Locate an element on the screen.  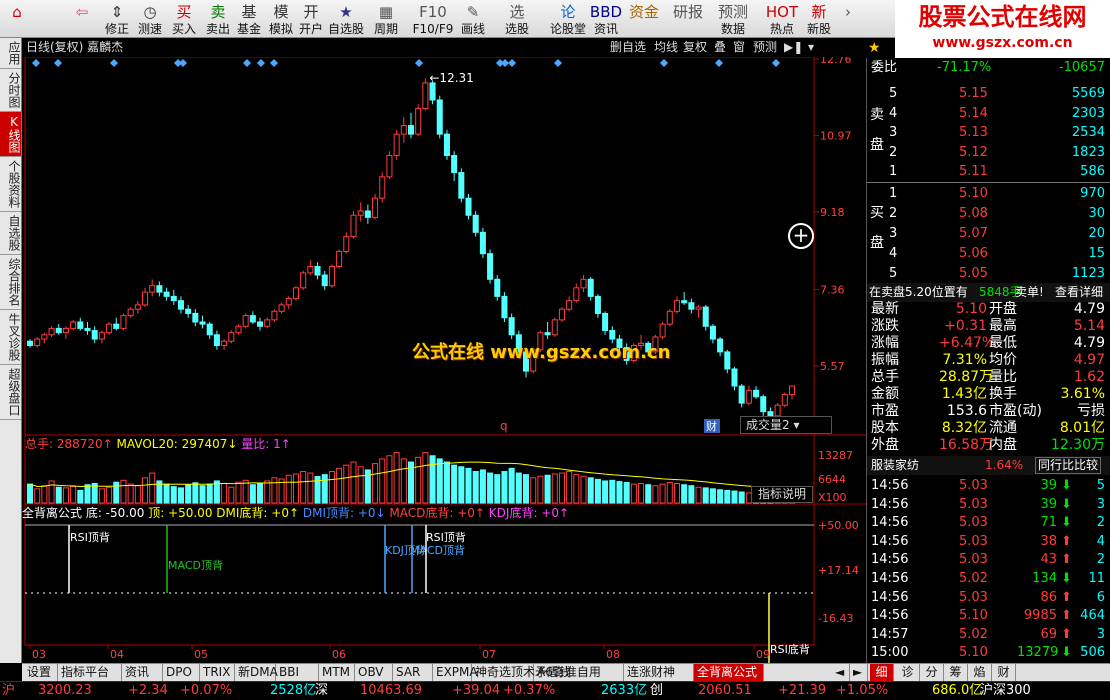
sh-index: 3200.23 is located at coordinates (65, 690).